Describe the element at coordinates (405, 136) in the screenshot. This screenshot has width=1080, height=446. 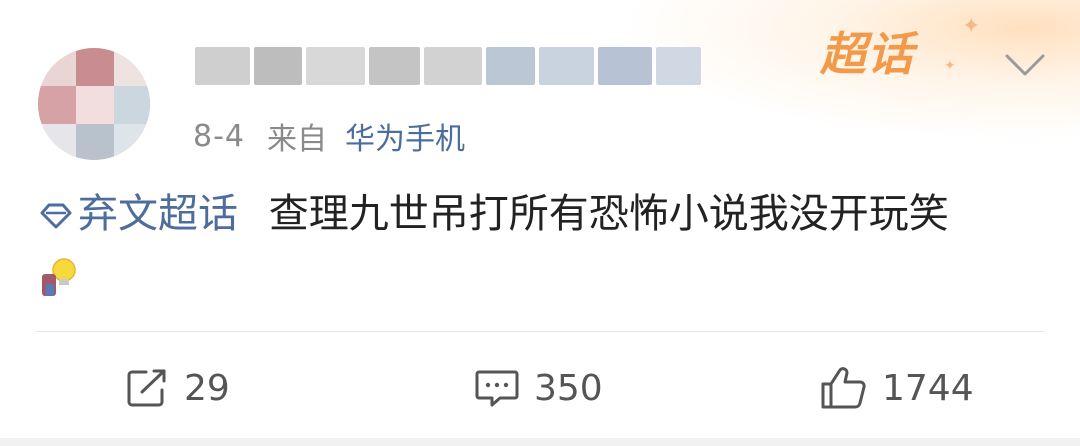
I see `device-link: 华为手机` at that location.